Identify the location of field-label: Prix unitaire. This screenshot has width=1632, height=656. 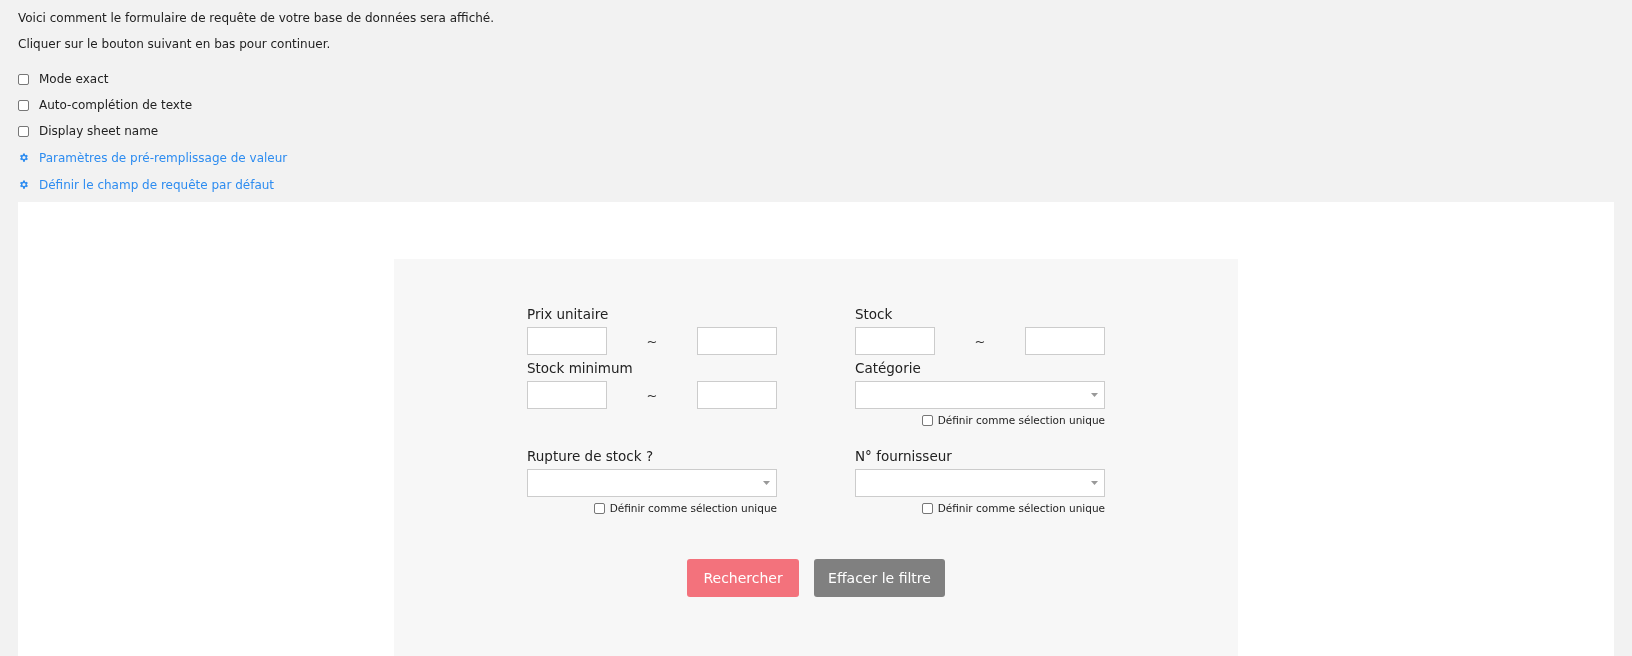
(568, 314).